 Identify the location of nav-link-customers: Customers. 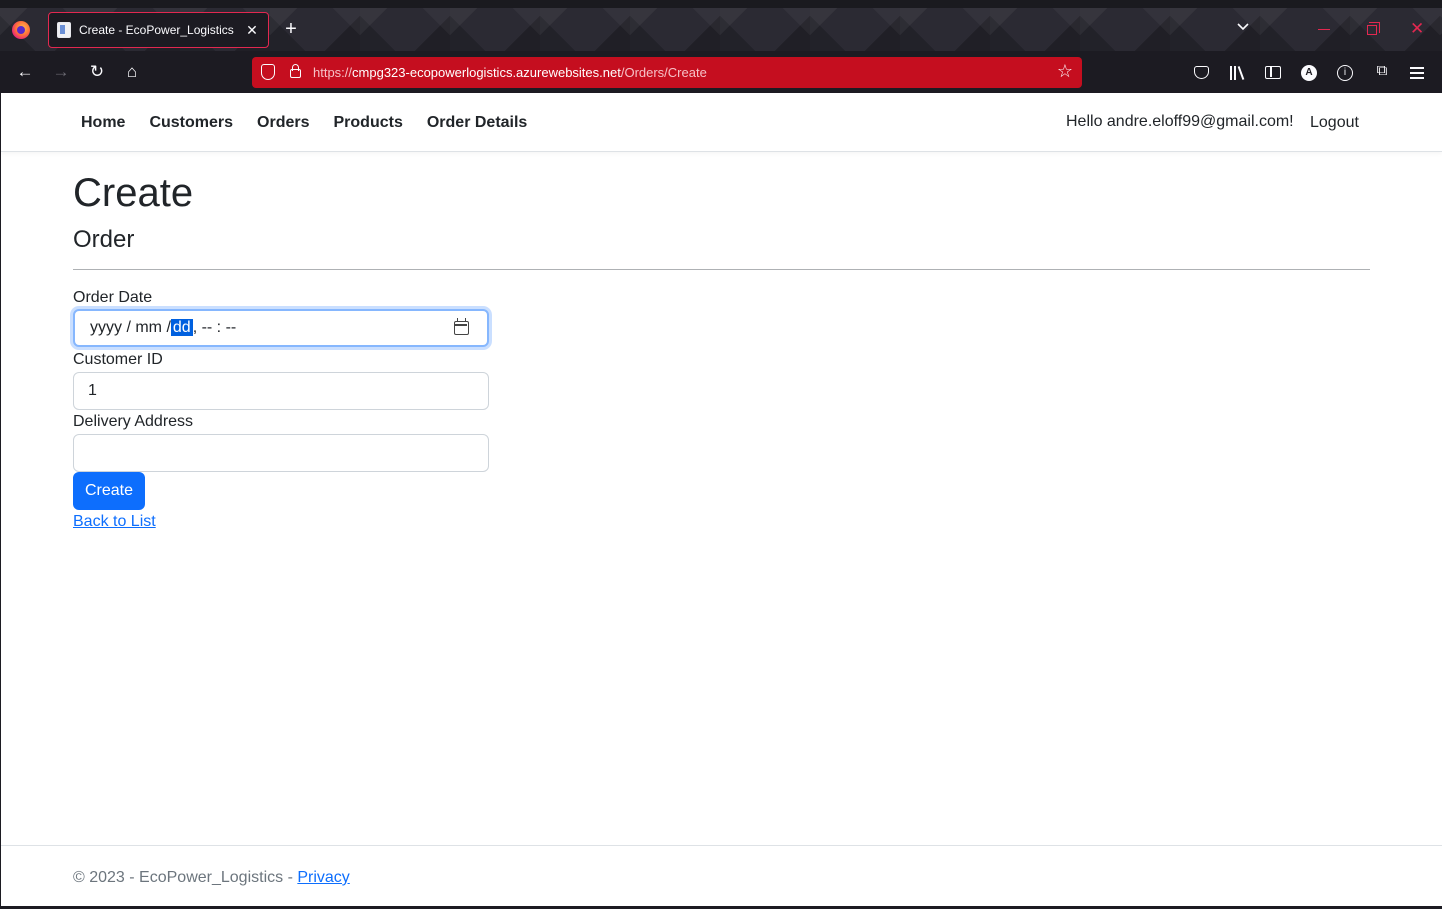
(187, 123).